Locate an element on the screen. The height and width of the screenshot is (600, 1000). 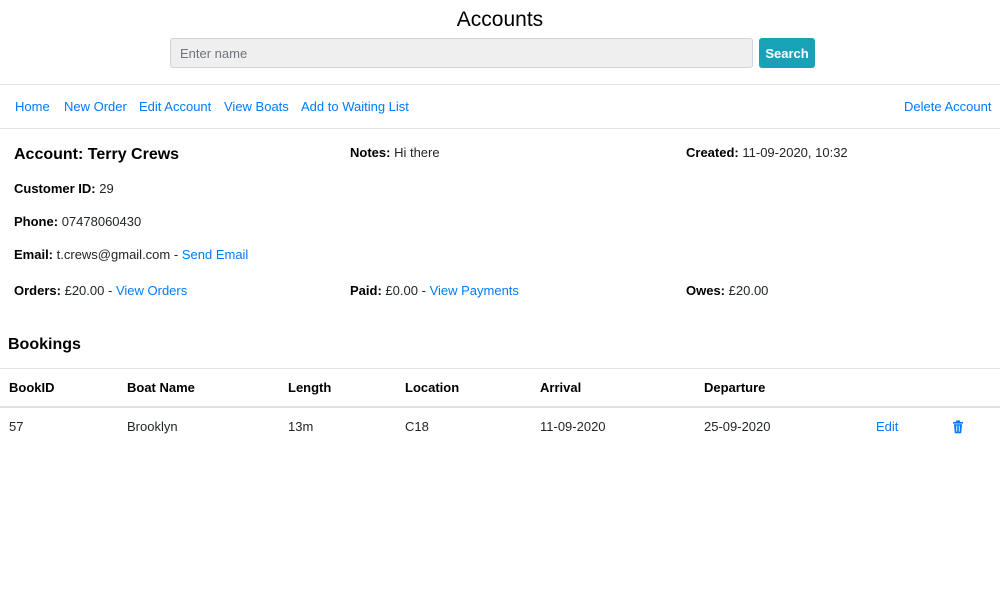
view-orders-link: View Orders is located at coordinates (151, 290).